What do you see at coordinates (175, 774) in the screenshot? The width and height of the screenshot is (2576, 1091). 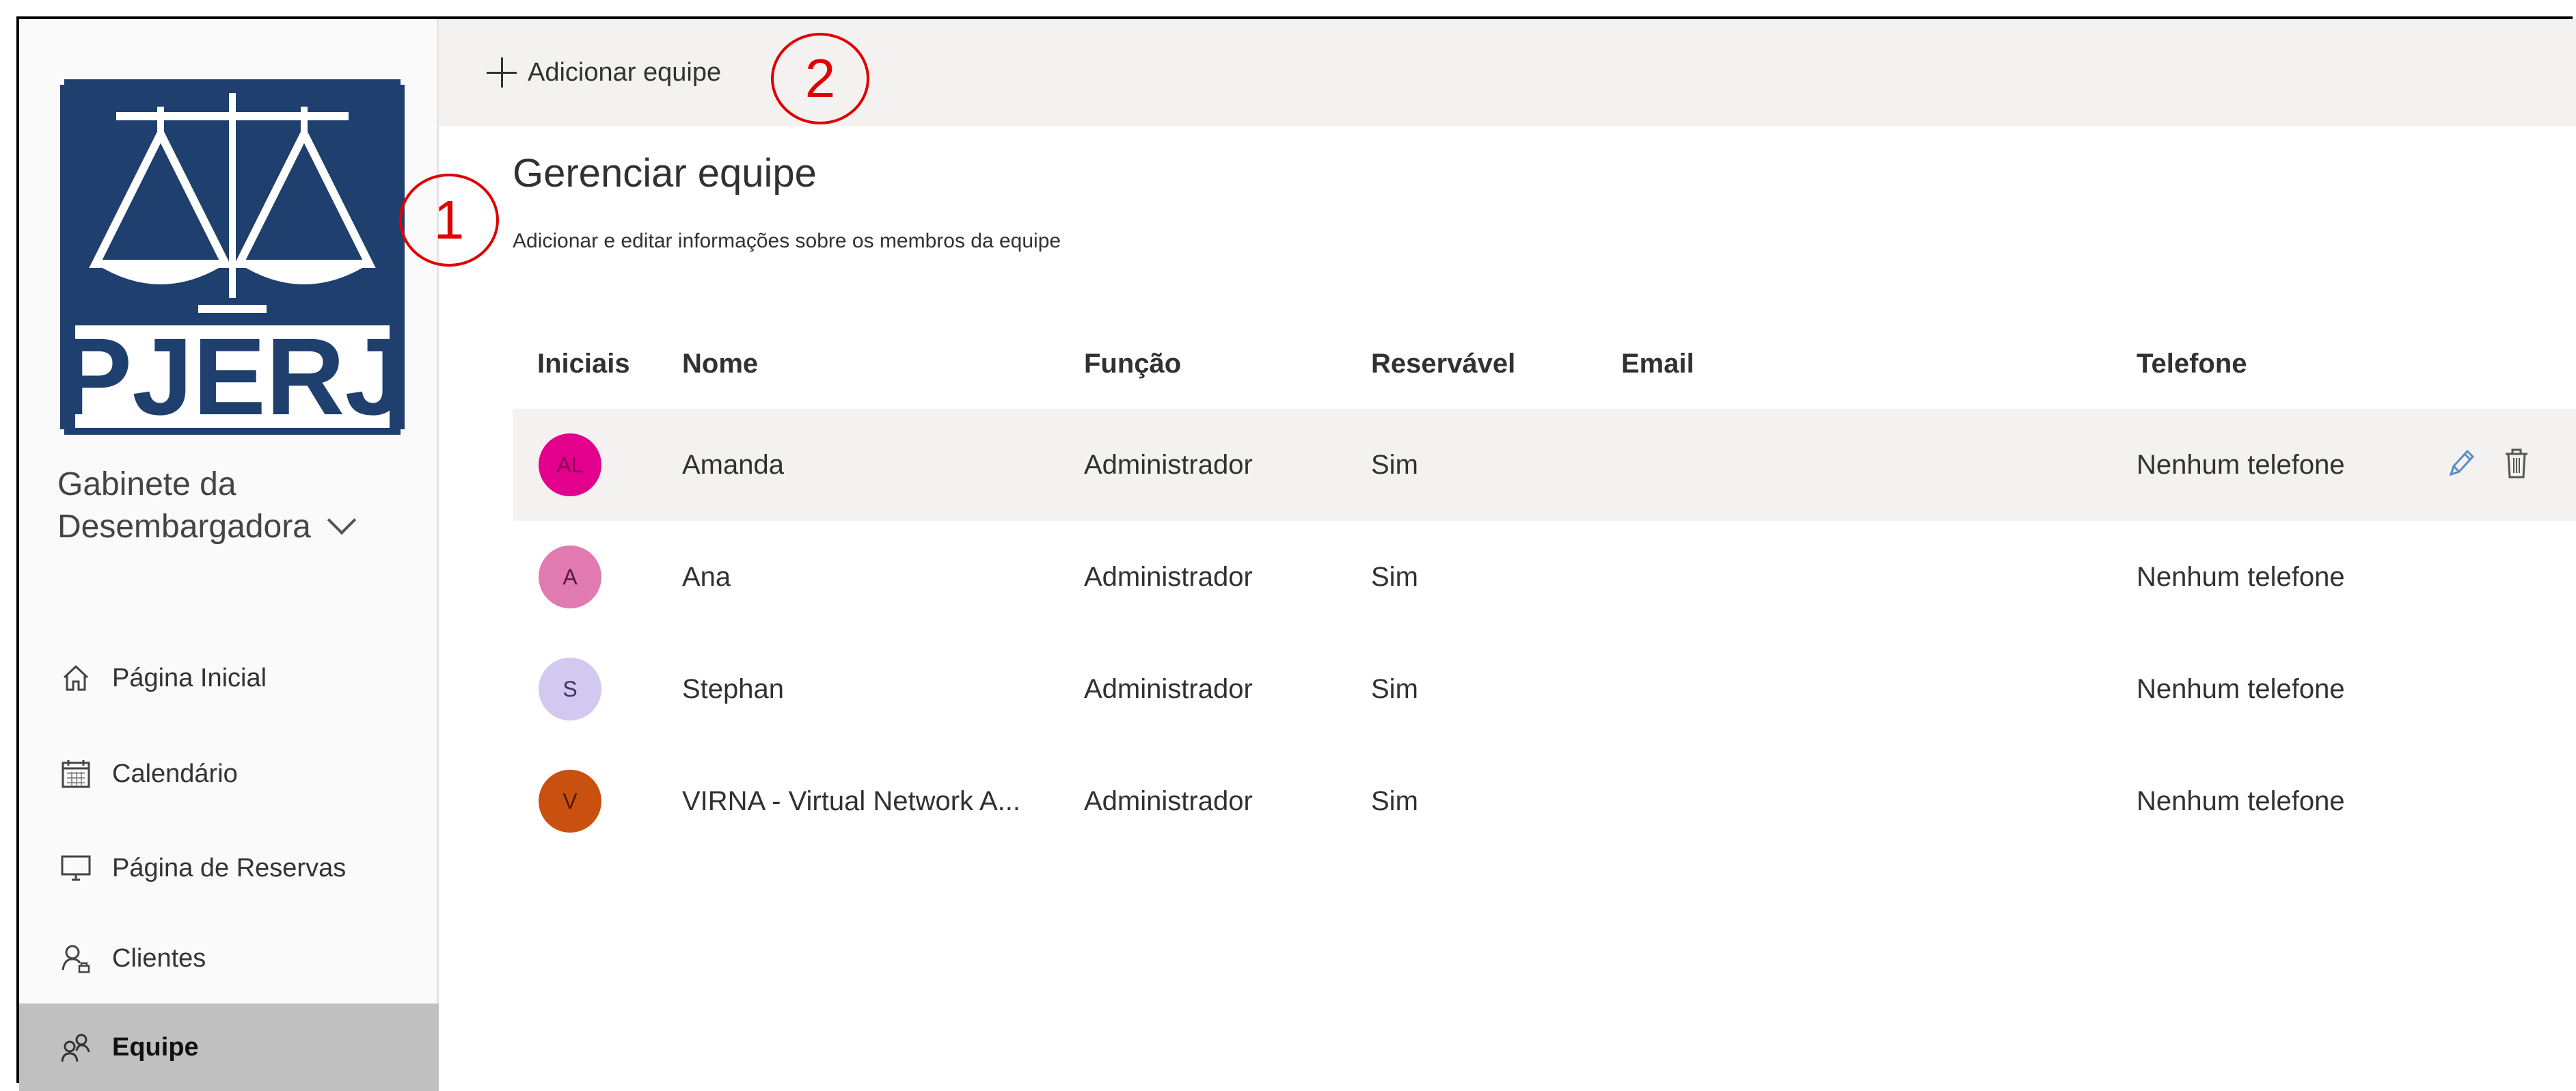 I see `sidebar-item-label: Calendário` at bounding box center [175, 774].